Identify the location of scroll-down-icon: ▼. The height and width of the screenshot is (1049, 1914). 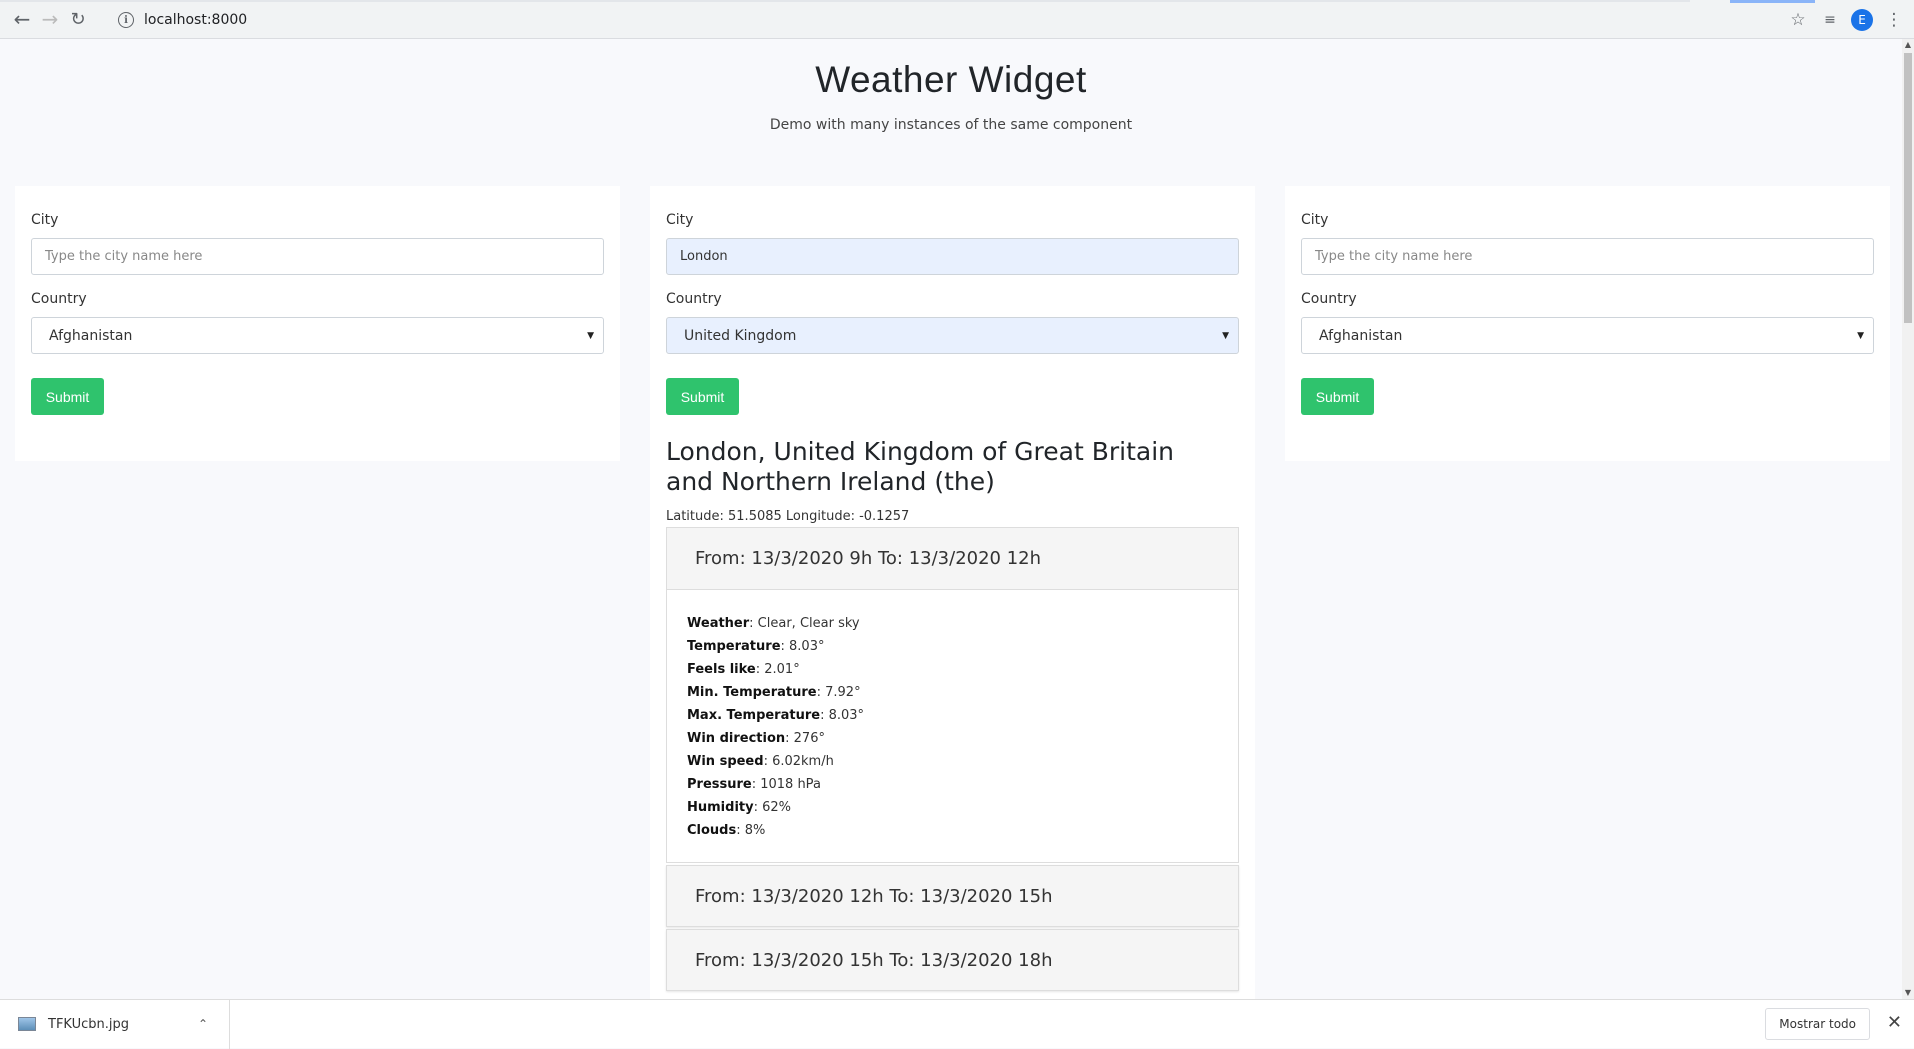
(1908, 993).